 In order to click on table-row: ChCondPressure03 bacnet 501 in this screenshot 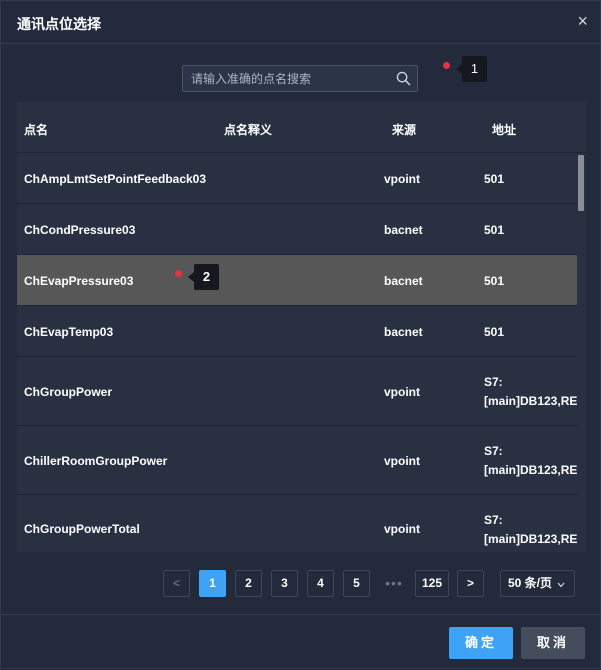, I will do `click(297, 229)`.